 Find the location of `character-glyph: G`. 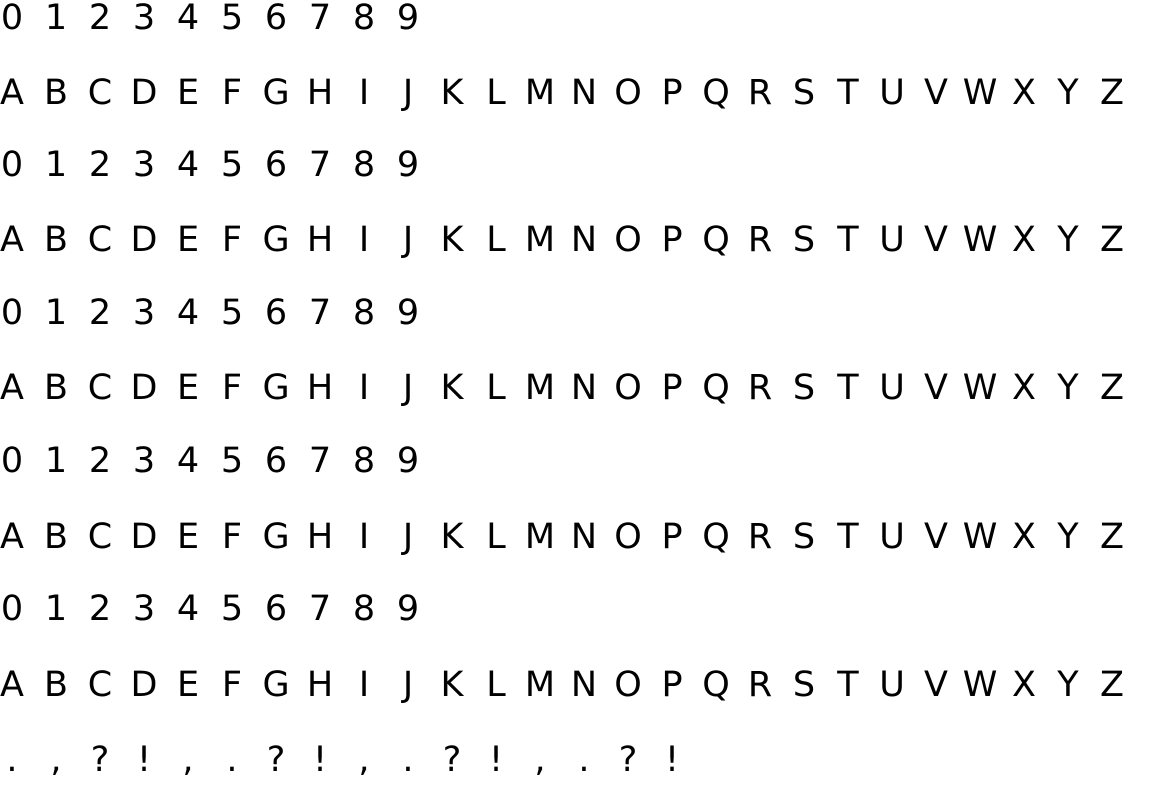

character-glyph: G is located at coordinates (276, 537).